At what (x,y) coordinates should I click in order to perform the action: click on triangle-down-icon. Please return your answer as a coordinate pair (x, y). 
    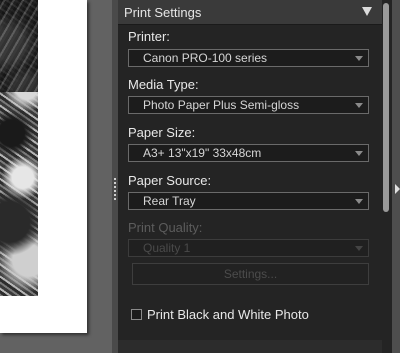
    Looking at the image, I should click on (367, 11).